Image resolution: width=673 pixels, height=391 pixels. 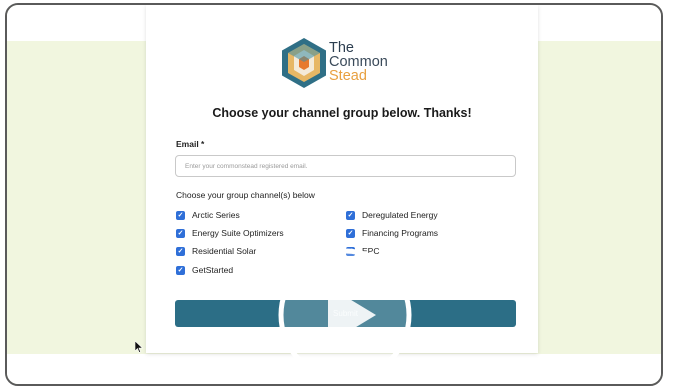 I want to click on channel-checkbox-deregulated-energy: ✓ Deregulated Energy, so click(x=392, y=215).